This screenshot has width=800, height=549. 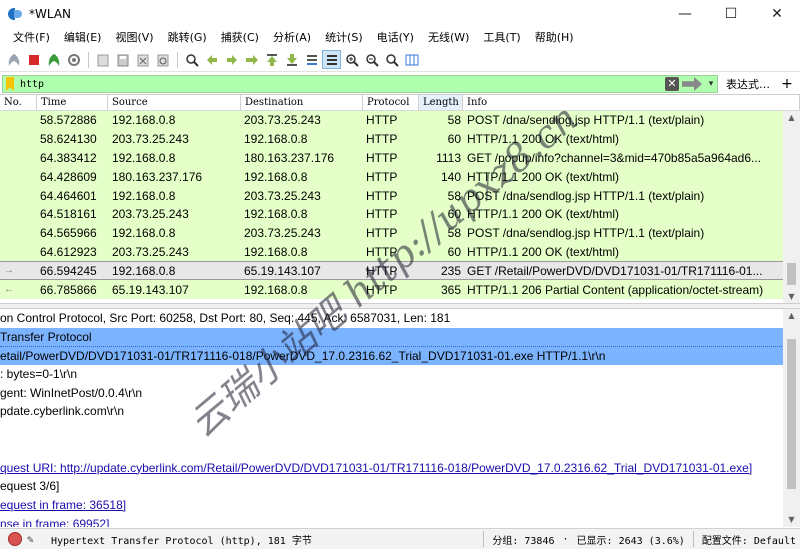 What do you see at coordinates (187, 38) in the screenshot?
I see `menu-go: 跳转(G)` at bounding box center [187, 38].